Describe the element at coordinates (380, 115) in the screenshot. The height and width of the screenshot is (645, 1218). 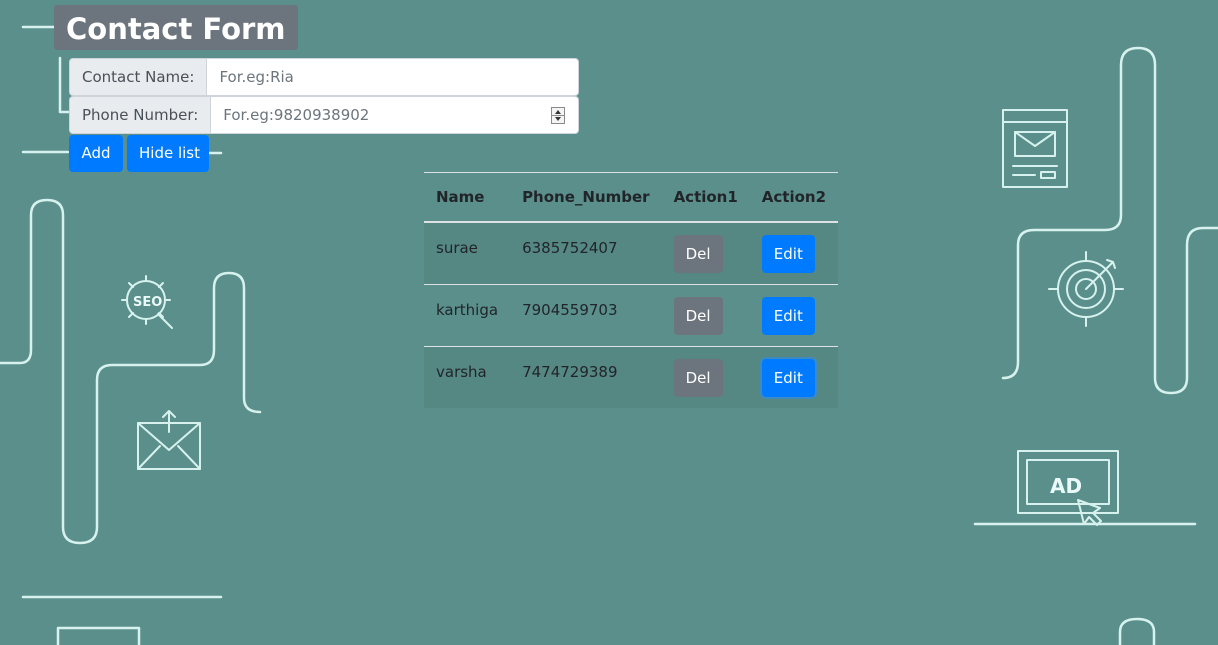
I see `phone-number-input` at that location.